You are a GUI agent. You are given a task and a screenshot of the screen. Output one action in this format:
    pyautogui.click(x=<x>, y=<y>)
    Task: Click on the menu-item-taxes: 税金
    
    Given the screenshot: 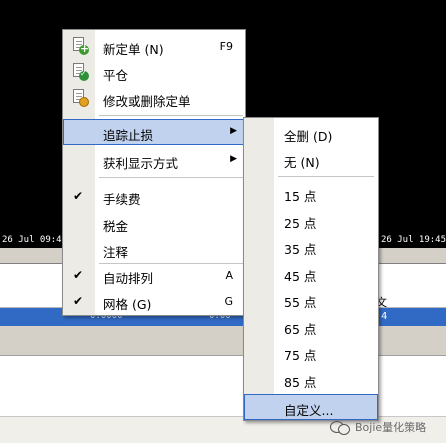 What is the action you would take?
    pyautogui.click(x=154, y=223)
    